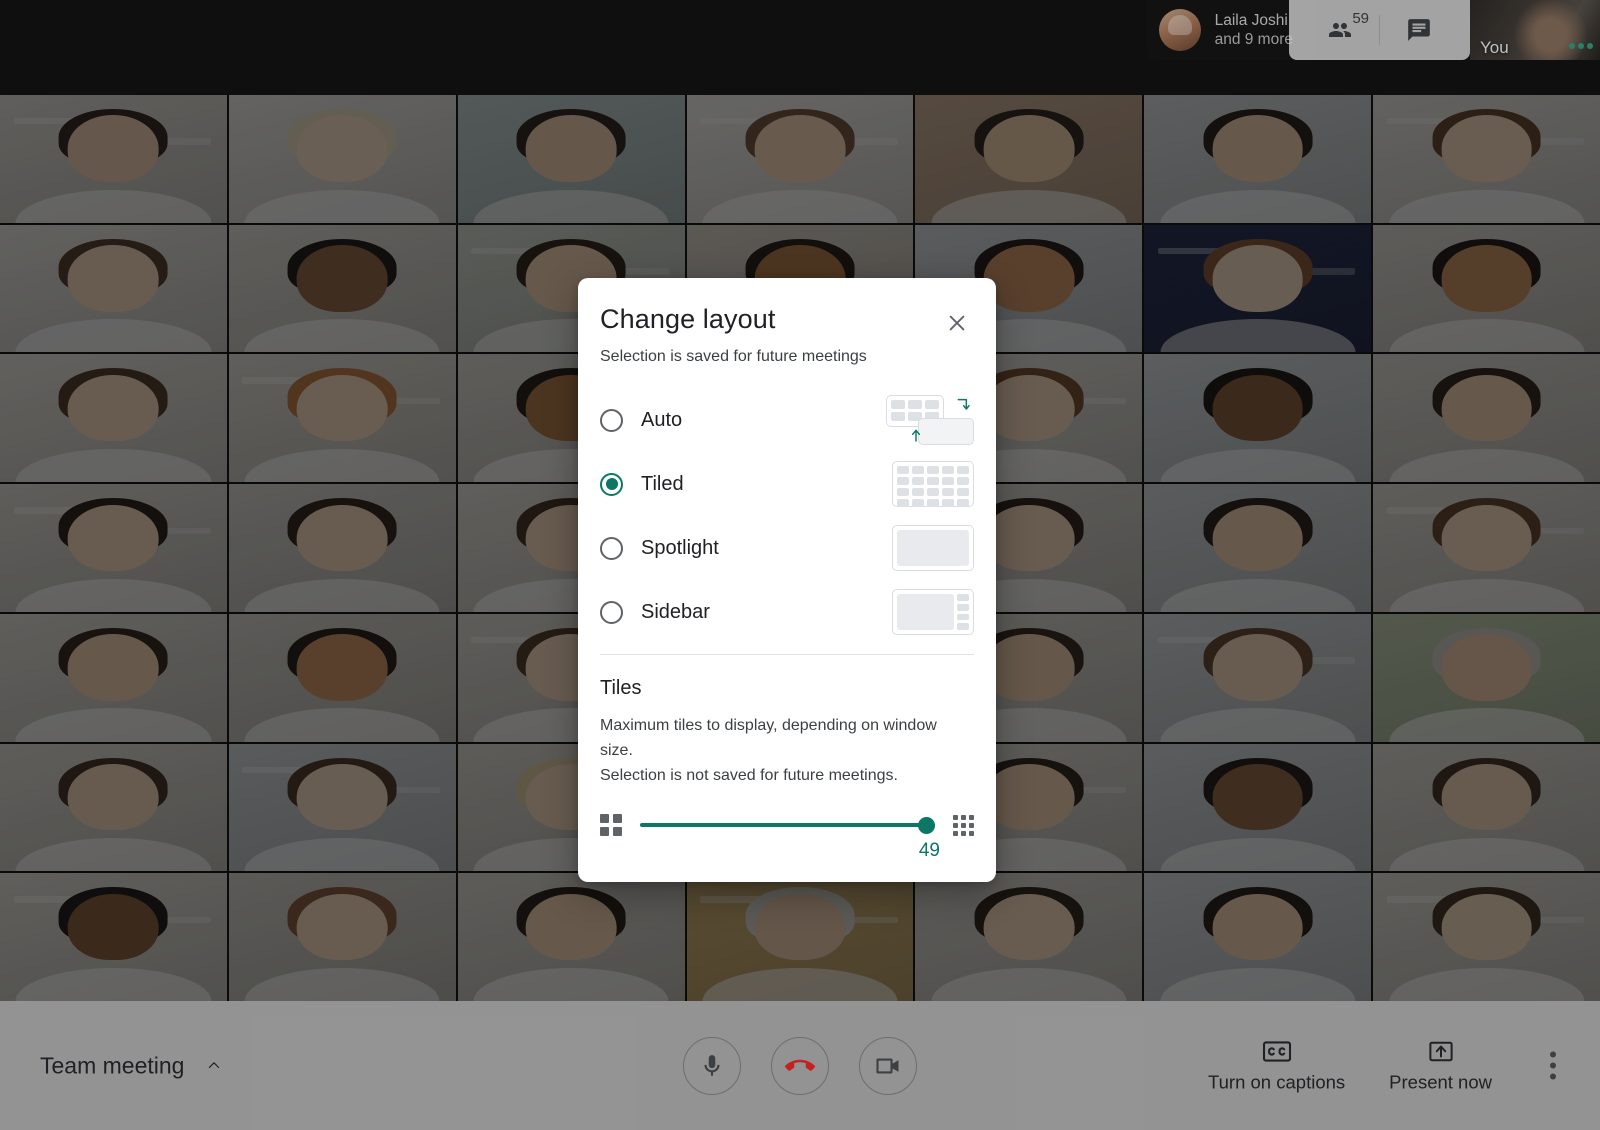 The image size is (1600, 1130). What do you see at coordinates (621, 688) in the screenshot?
I see `tiles-heading: Tiles` at bounding box center [621, 688].